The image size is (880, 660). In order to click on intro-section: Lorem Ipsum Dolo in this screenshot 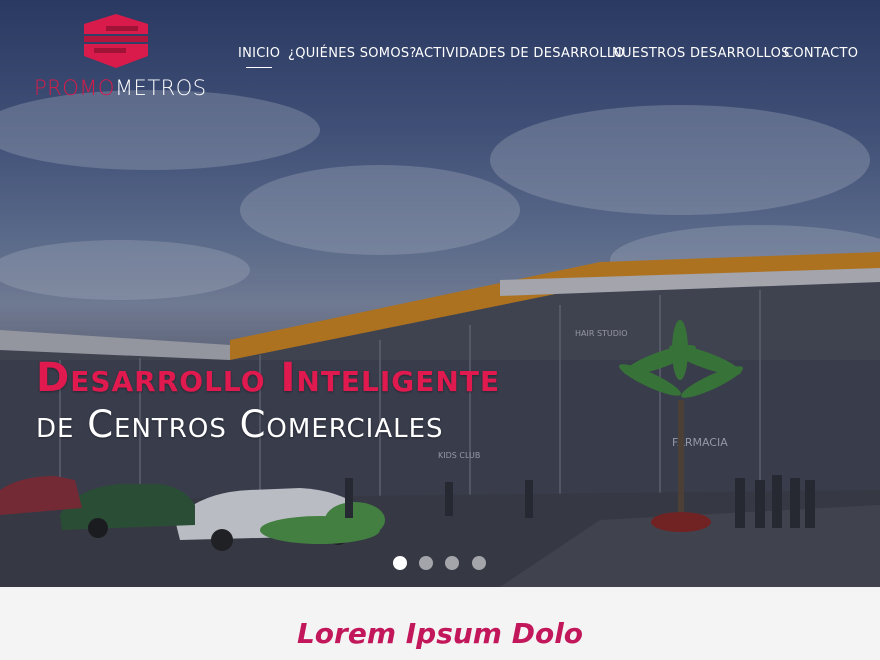, I will do `click(440, 623)`.